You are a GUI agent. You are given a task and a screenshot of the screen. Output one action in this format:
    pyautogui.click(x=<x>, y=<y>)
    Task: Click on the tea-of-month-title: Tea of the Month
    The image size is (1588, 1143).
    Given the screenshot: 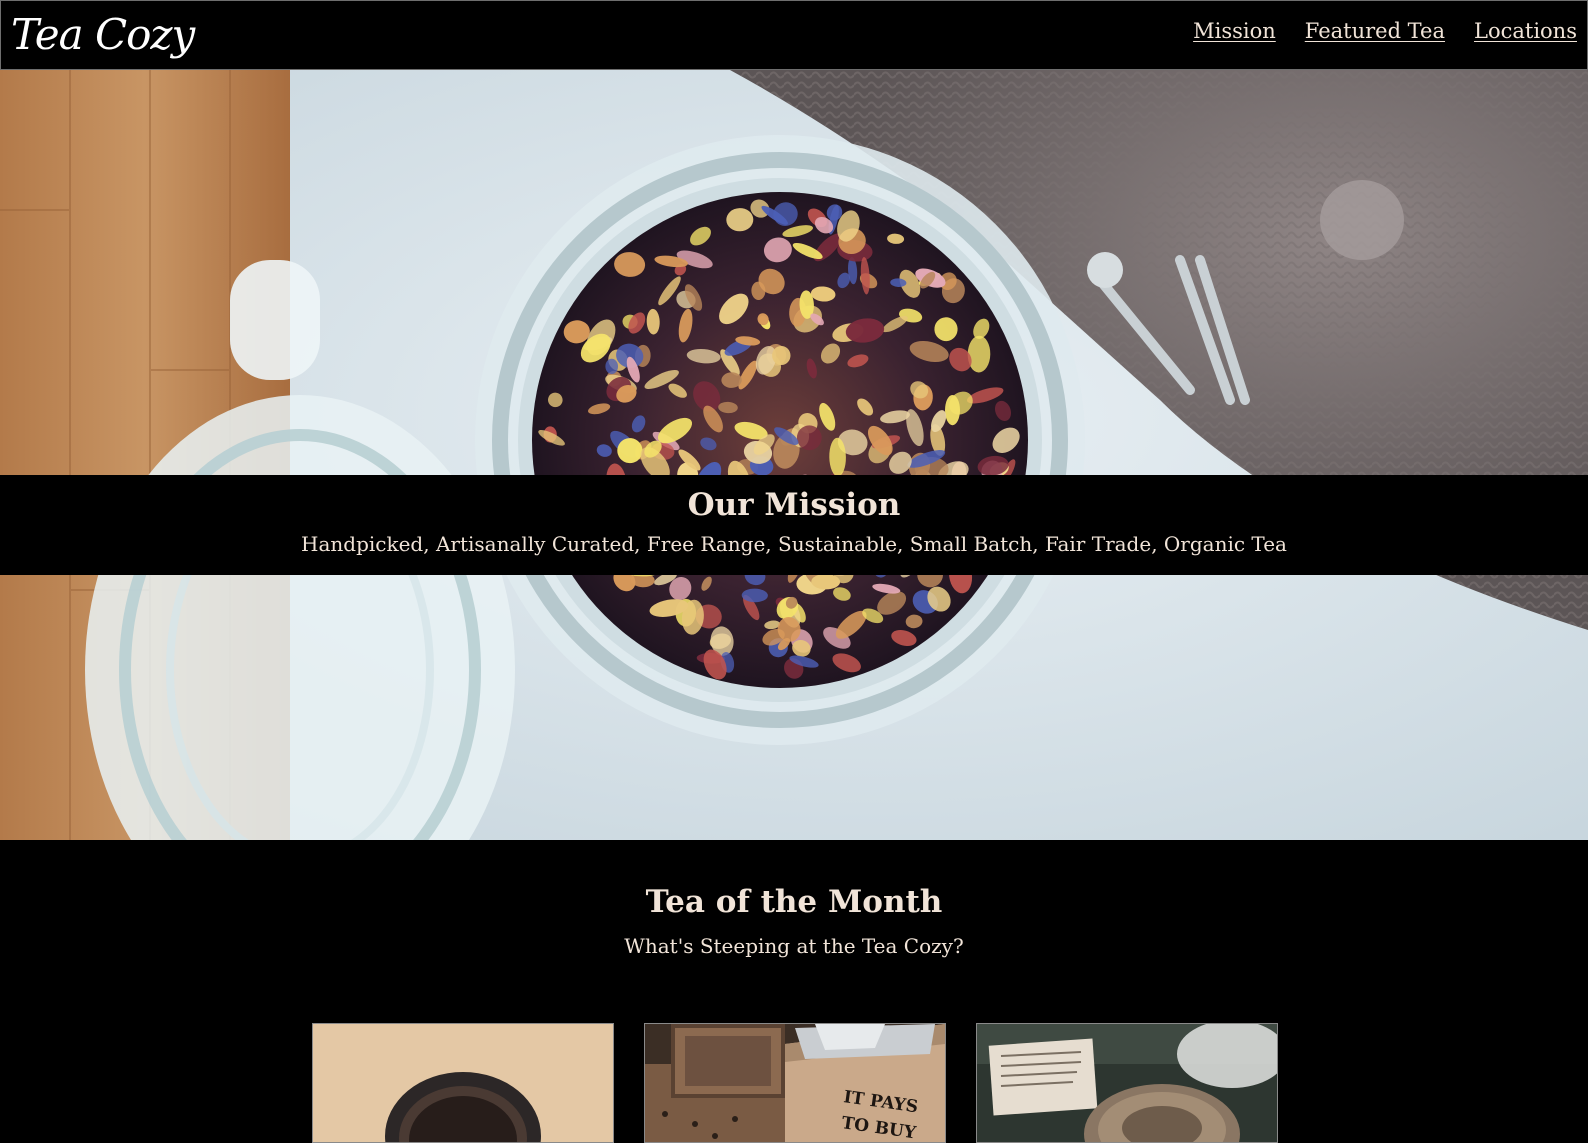 What is the action you would take?
    pyautogui.click(x=794, y=902)
    